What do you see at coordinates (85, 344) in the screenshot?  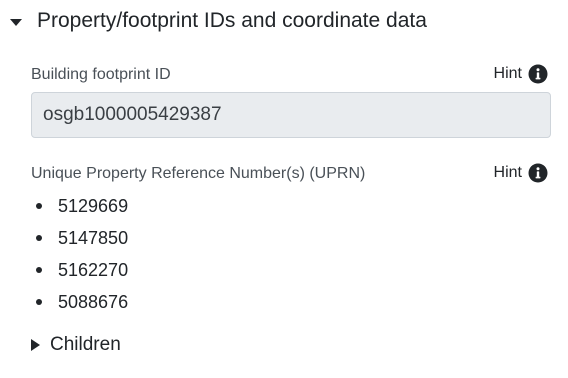 I see `children-label: Children` at bounding box center [85, 344].